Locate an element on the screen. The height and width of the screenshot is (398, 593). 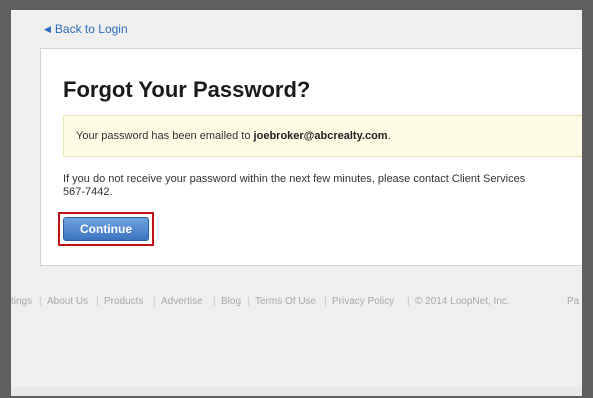
continue-button: Continue is located at coordinates (106, 229).